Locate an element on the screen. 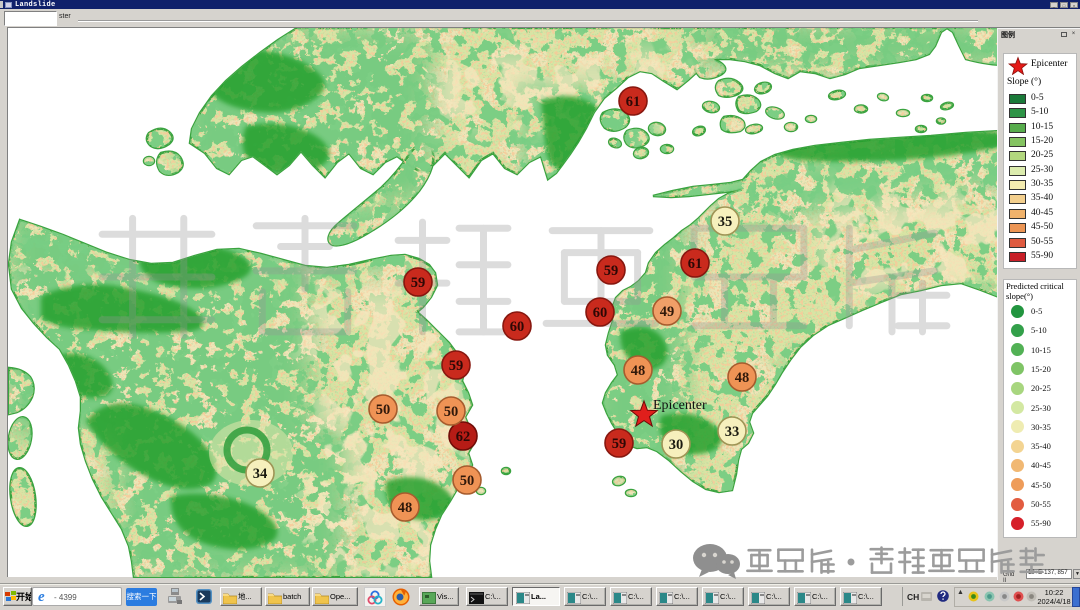  svg-text: Epicenter is located at coordinates (680, 405).